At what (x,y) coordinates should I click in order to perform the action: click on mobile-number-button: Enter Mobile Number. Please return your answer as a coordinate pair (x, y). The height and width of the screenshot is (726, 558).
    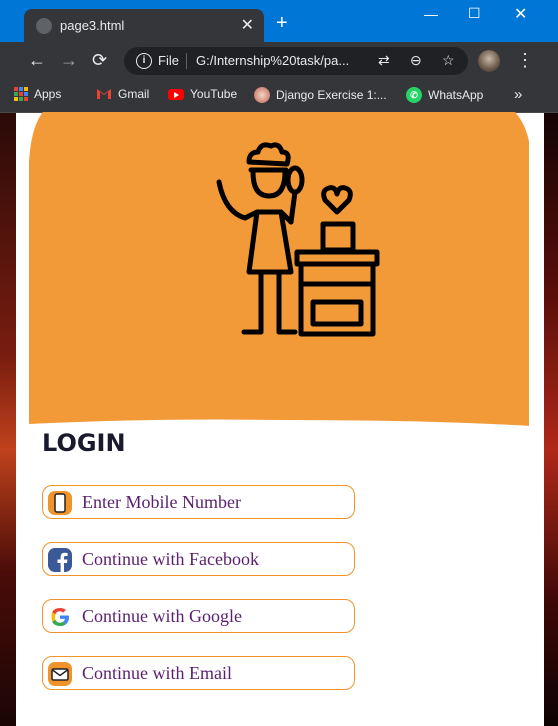
    Looking at the image, I should click on (198, 502).